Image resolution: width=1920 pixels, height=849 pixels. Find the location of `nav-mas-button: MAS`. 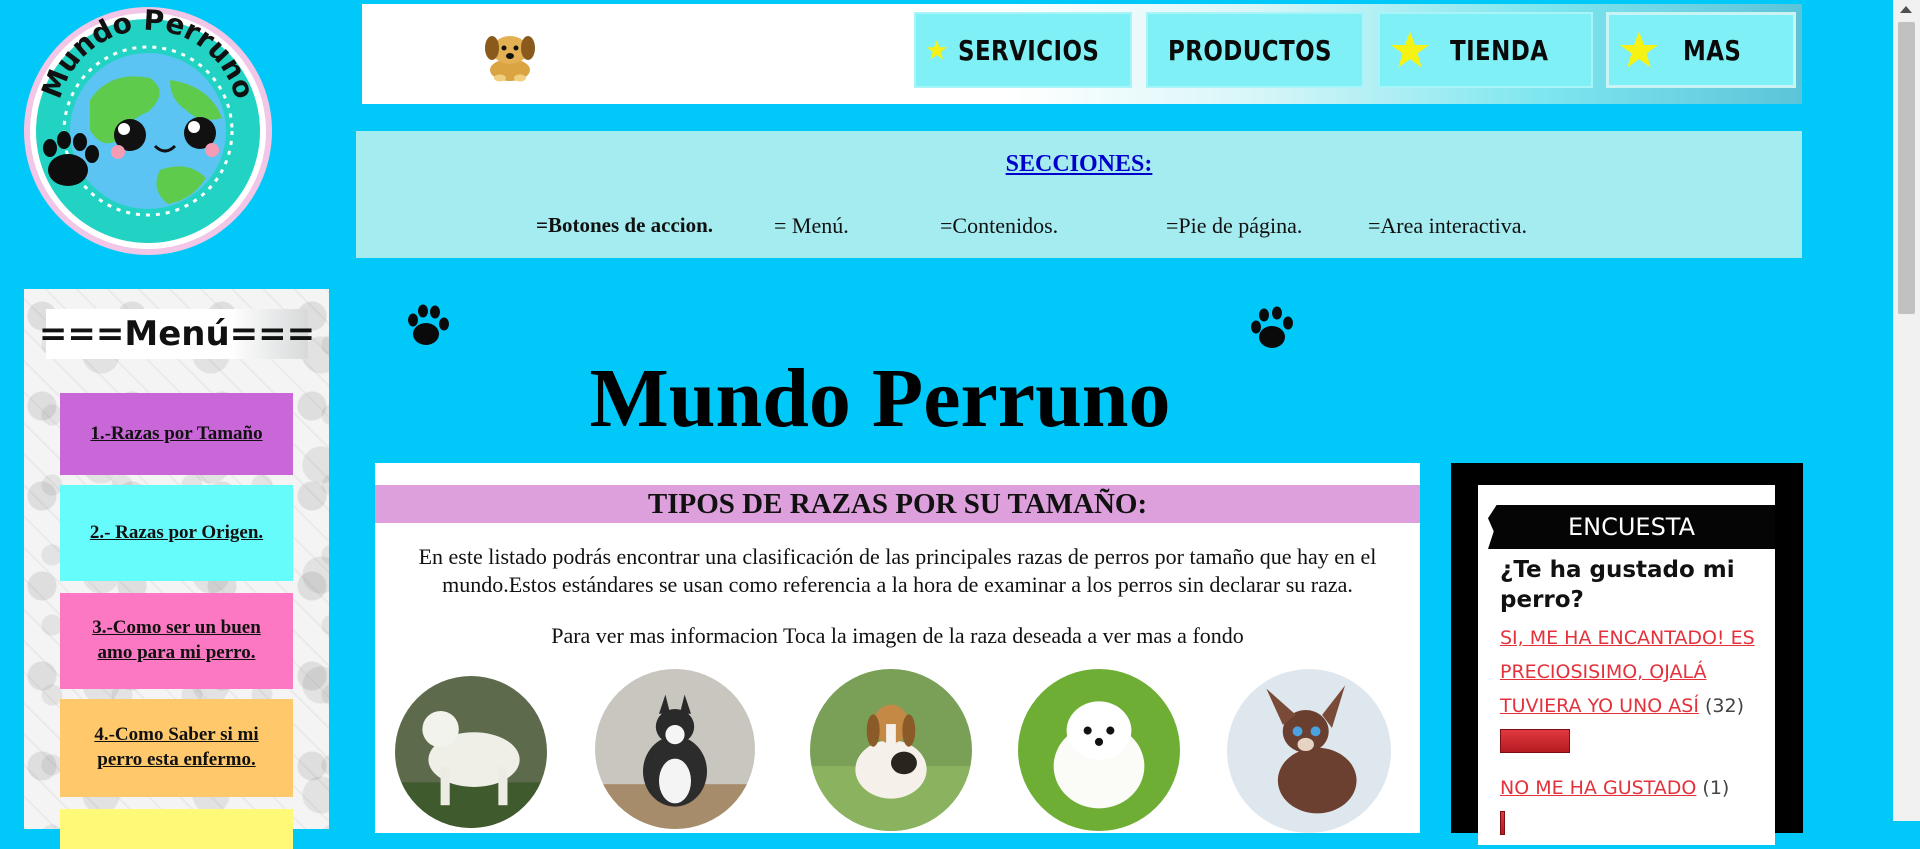

nav-mas-button: MAS is located at coordinates (1701, 50).